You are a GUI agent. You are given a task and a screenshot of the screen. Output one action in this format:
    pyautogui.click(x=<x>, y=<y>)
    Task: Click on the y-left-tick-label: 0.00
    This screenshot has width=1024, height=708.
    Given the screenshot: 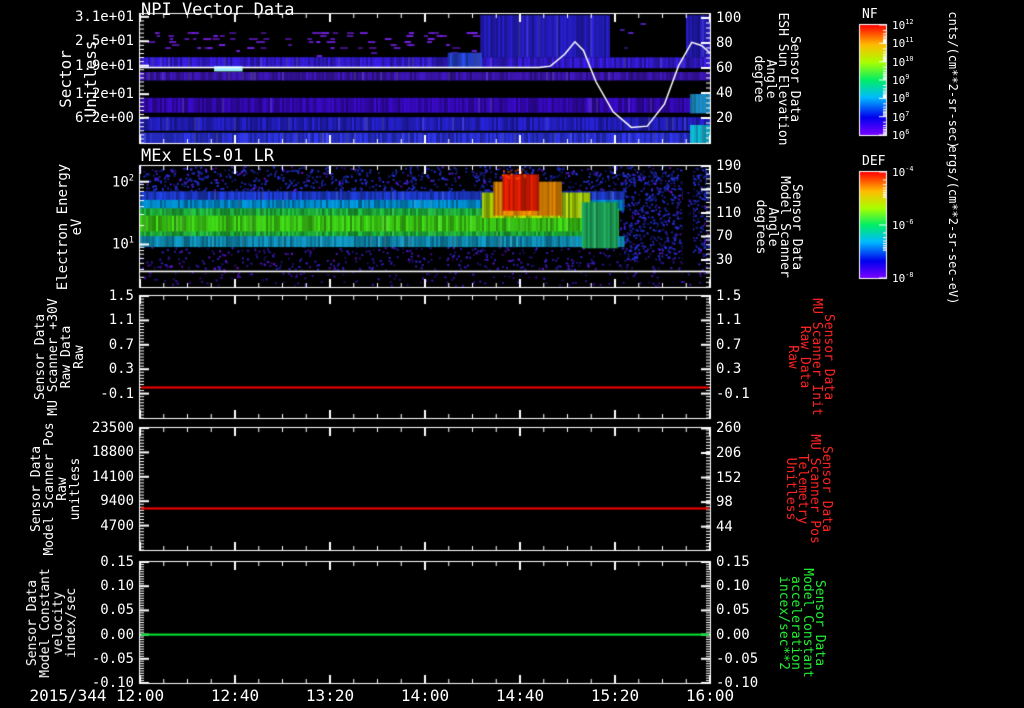 What is the action you would take?
    pyautogui.click(x=117, y=634)
    